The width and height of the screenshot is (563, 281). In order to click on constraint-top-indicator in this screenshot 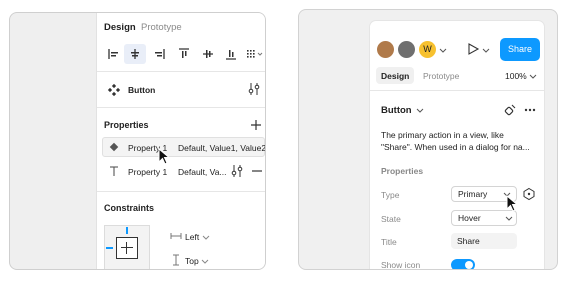, I will do `click(127, 230)`.